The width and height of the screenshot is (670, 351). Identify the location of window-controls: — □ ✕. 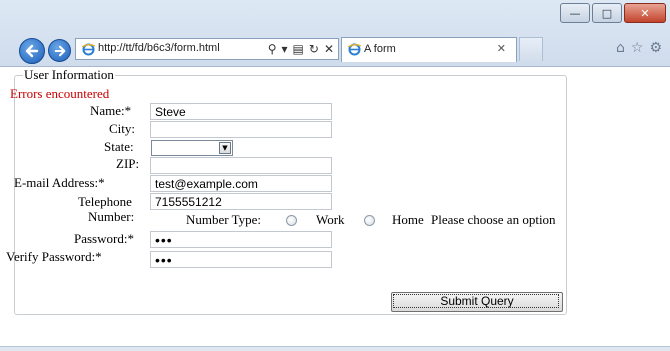
(612, 13).